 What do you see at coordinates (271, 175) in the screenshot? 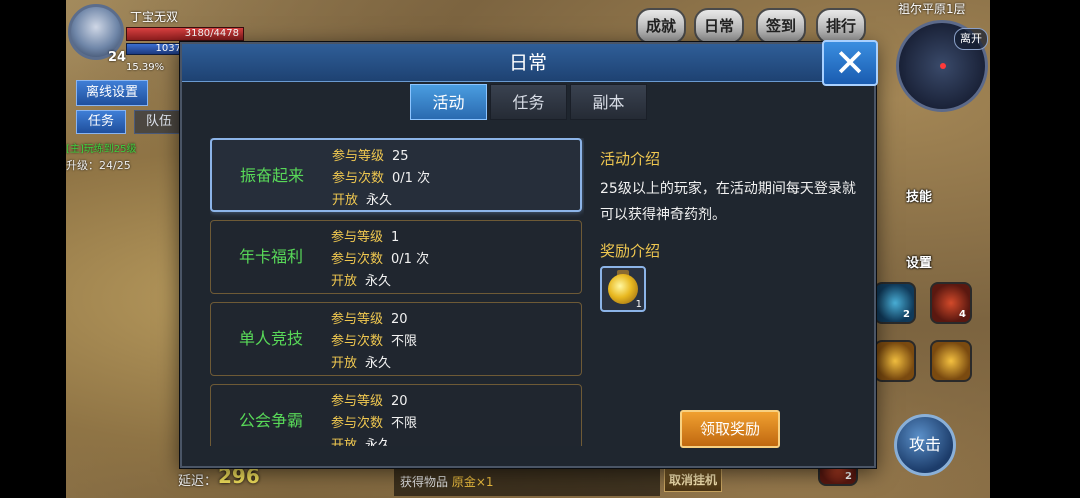
I see `activity-name: 振奋起来` at bounding box center [271, 175].